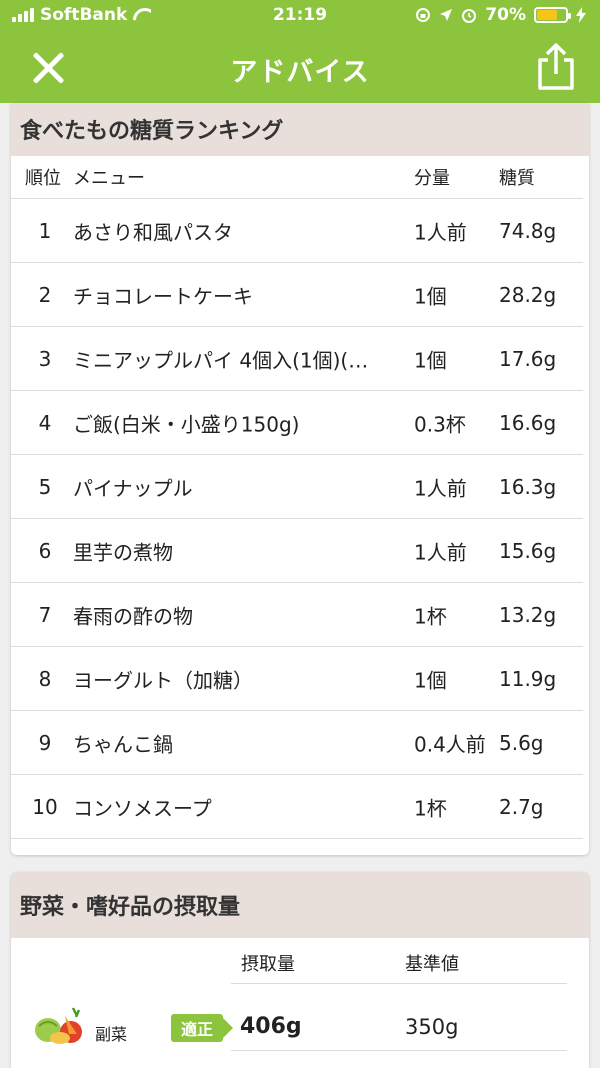 The width and height of the screenshot is (600, 1068). I want to click on row-rank: 8, so click(45, 678).